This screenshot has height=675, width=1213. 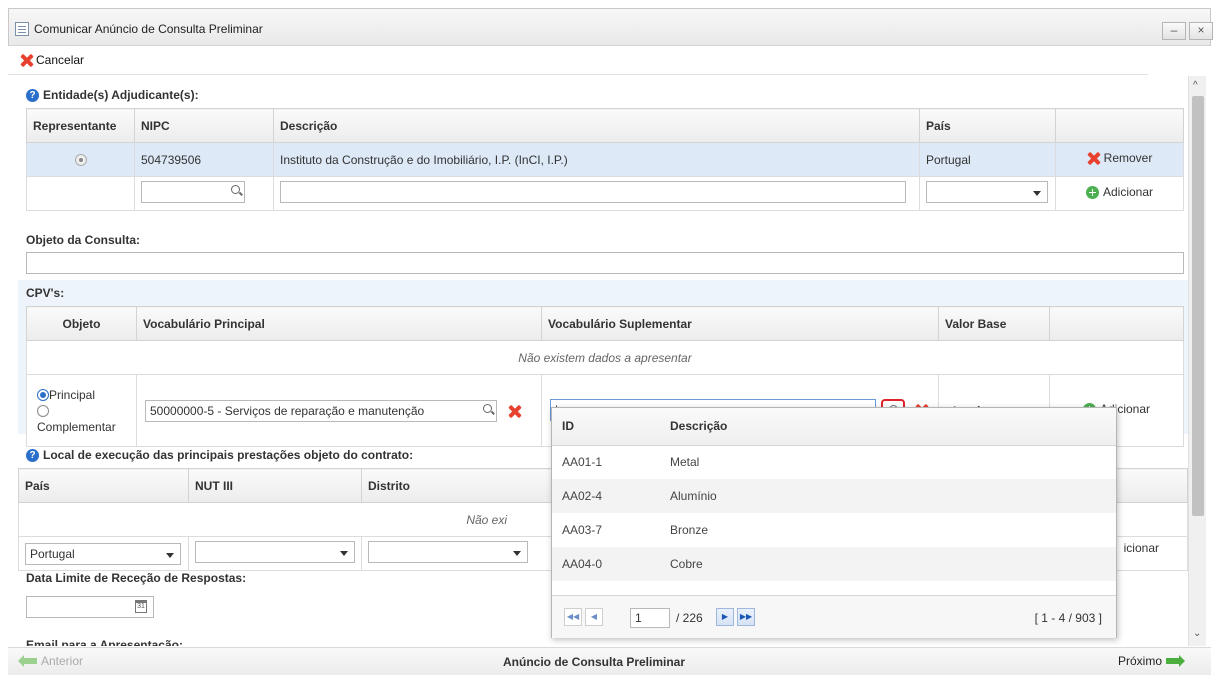 I want to click on window-icon, so click(x=22, y=29).